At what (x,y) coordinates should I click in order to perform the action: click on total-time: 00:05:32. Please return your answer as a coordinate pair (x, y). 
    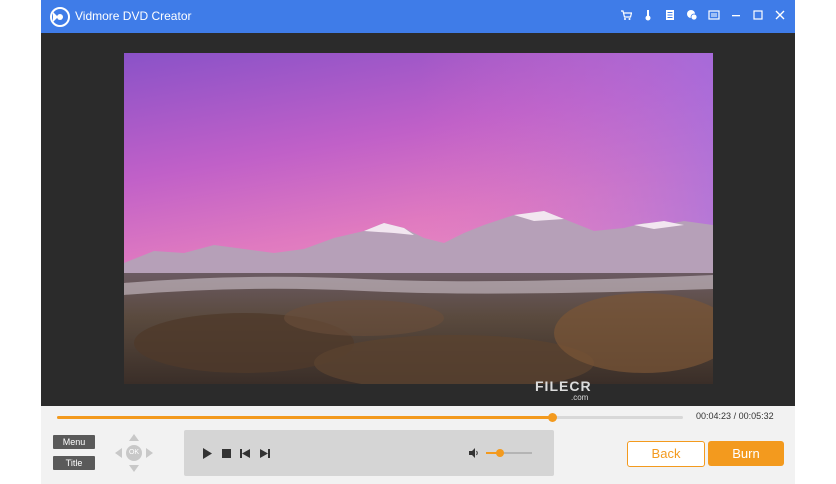
    Looking at the image, I should click on (756, 416).